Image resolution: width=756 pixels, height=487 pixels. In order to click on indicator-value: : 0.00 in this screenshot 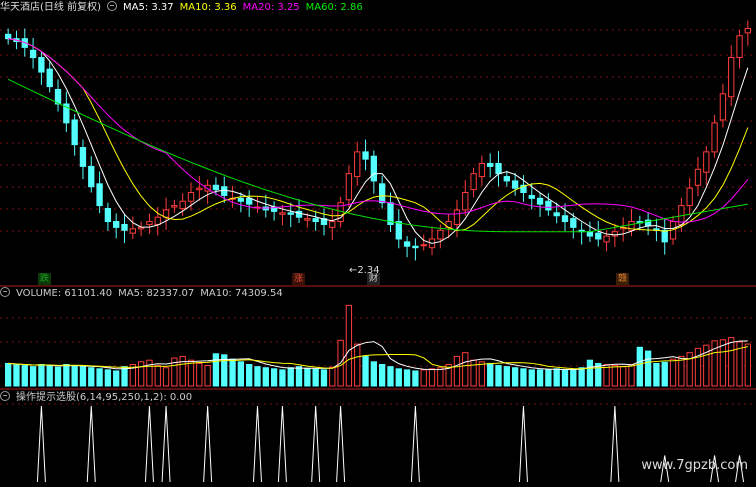, I will do `click(178, 397)`.